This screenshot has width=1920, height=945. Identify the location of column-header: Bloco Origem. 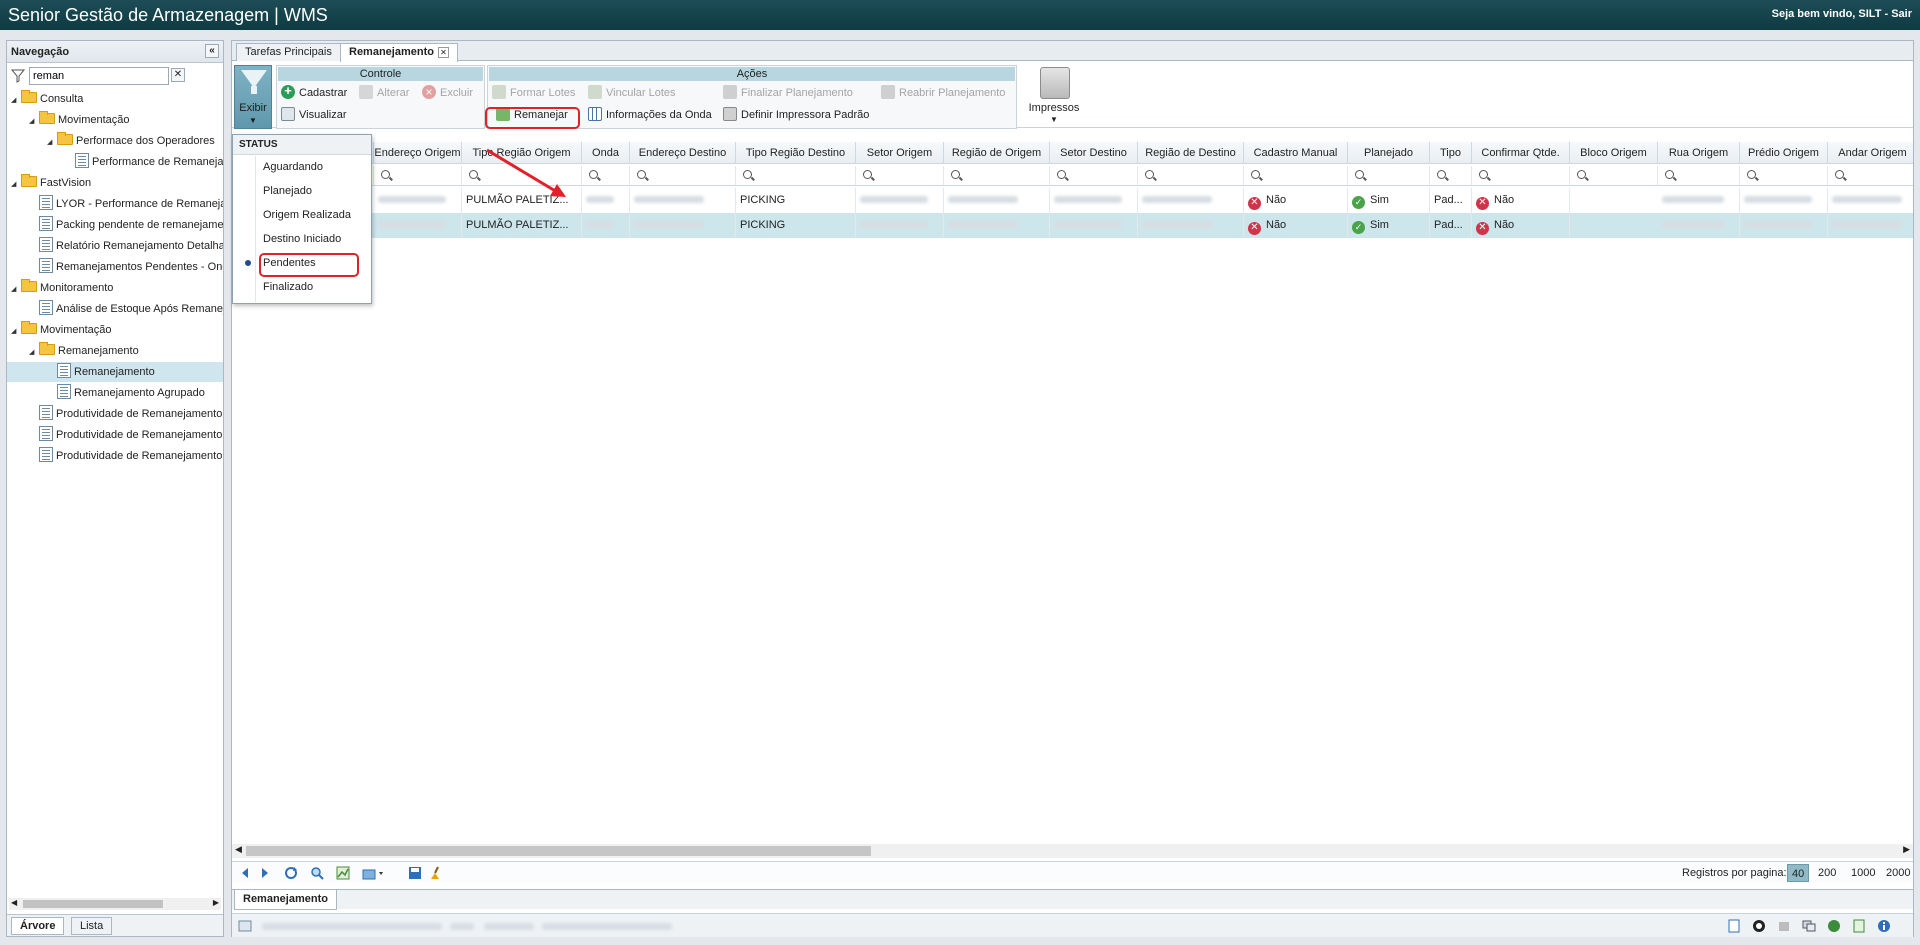
(1614, 153).